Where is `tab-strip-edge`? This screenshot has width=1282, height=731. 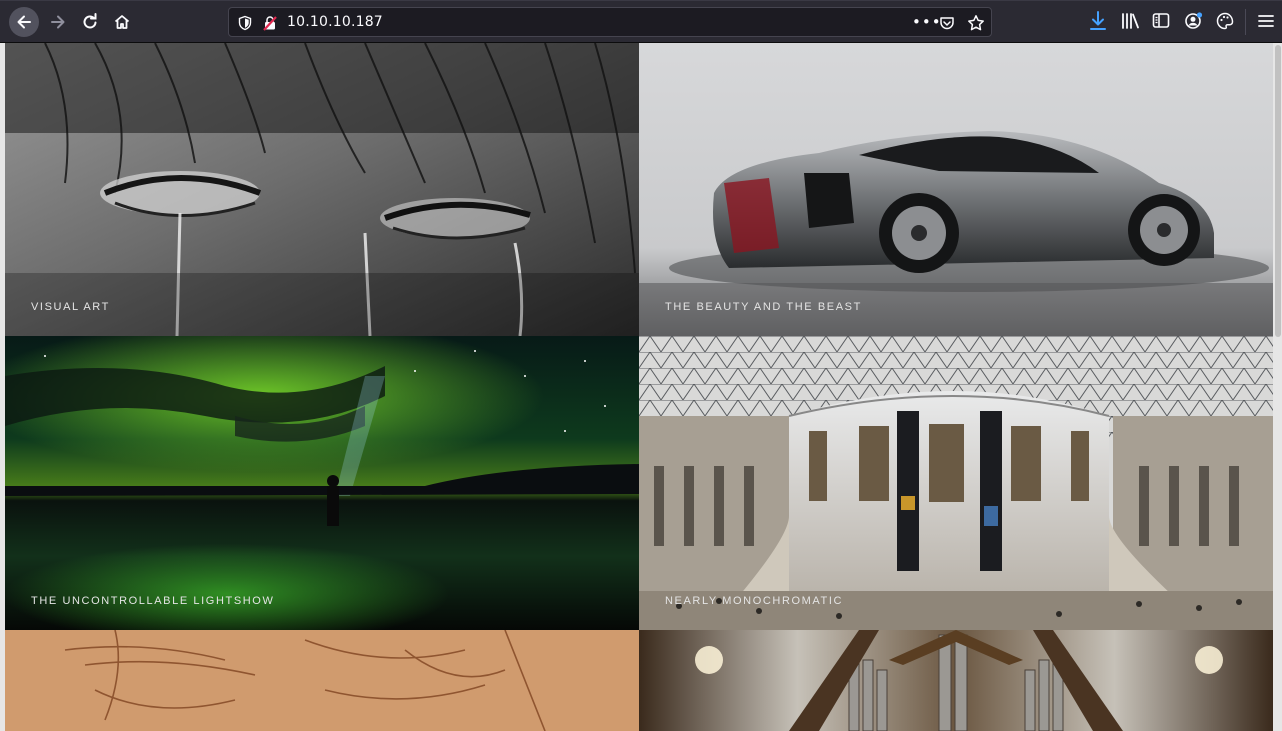 tab-strip-edge is located at coordinates (641, 0).